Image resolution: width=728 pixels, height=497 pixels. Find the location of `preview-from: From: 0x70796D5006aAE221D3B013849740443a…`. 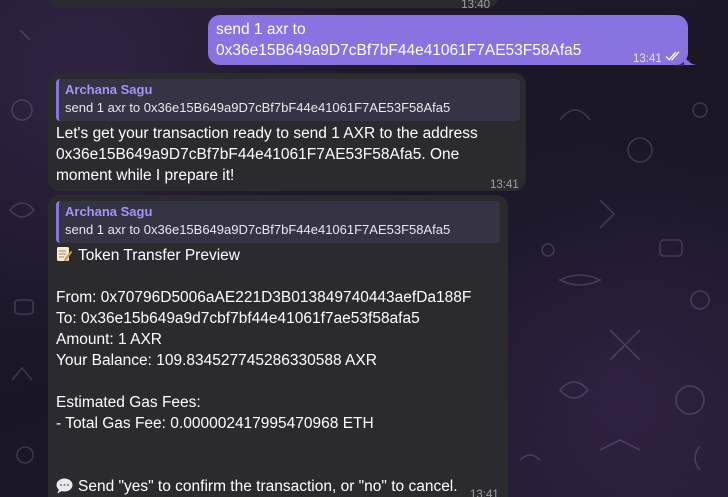

preview-from: From: 0x70796D5006aAE221D3B013849740443a… is located at coordinates (264, 297).